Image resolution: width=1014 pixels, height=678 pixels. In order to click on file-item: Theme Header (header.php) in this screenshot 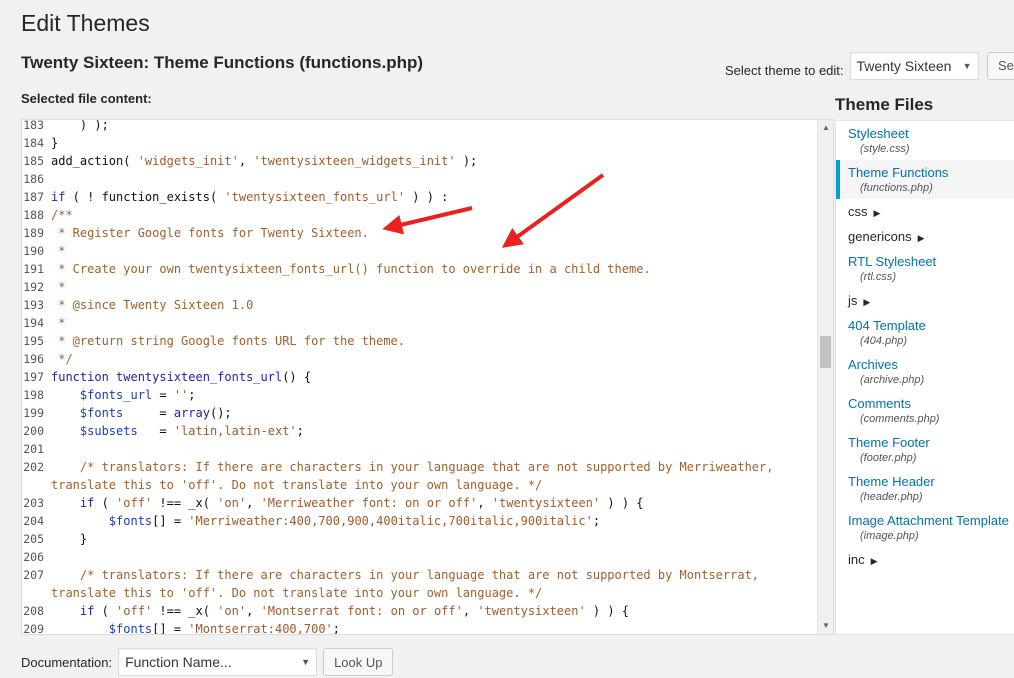, I will do `click(925, 488)`.